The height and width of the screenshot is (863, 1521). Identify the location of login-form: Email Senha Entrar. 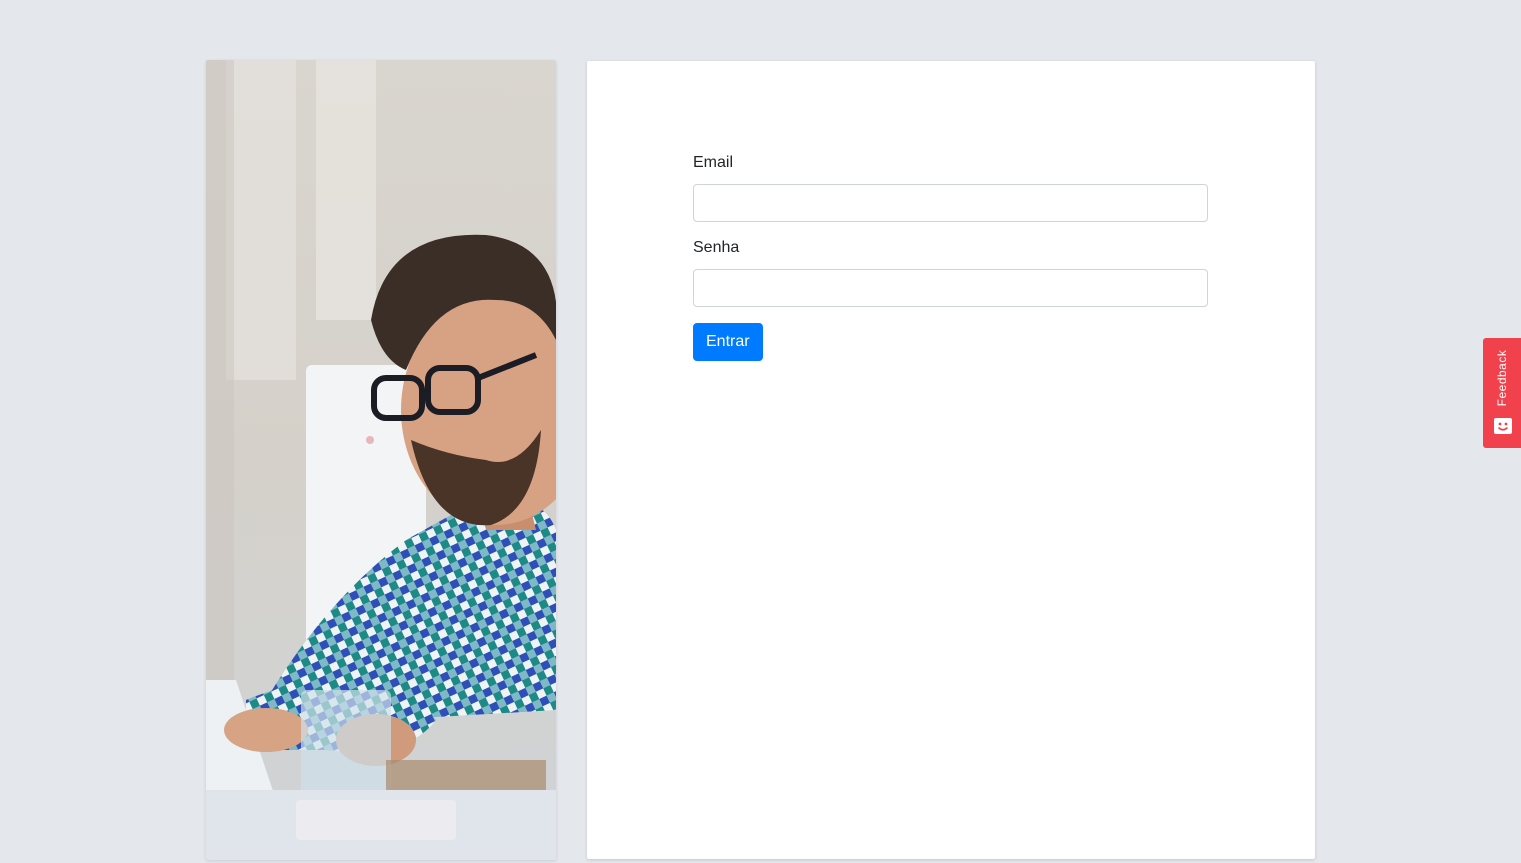
(950, 257).